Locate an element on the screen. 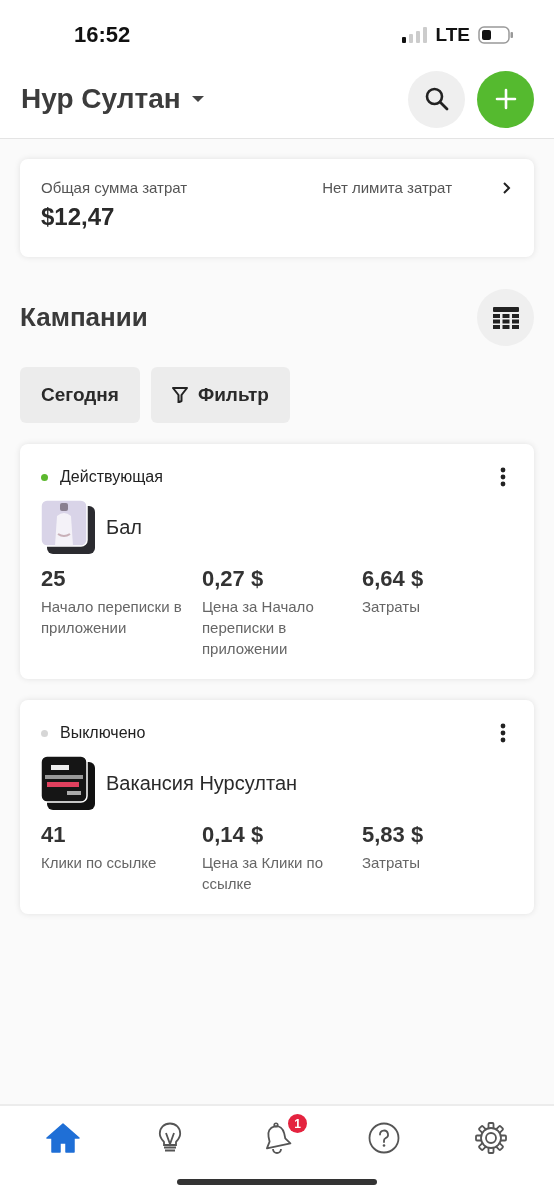  campaign-name: Бал is located at coordinates (124, 527).